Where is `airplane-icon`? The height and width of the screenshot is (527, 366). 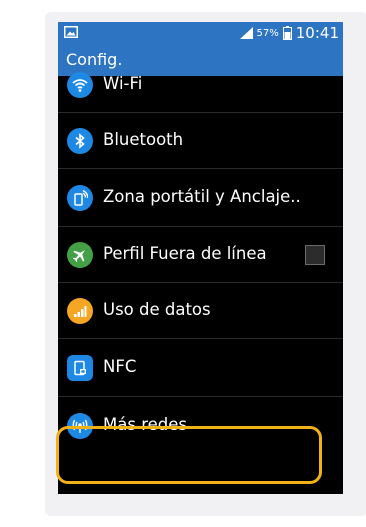 airplane-icon is located at coordinates (80, 255).